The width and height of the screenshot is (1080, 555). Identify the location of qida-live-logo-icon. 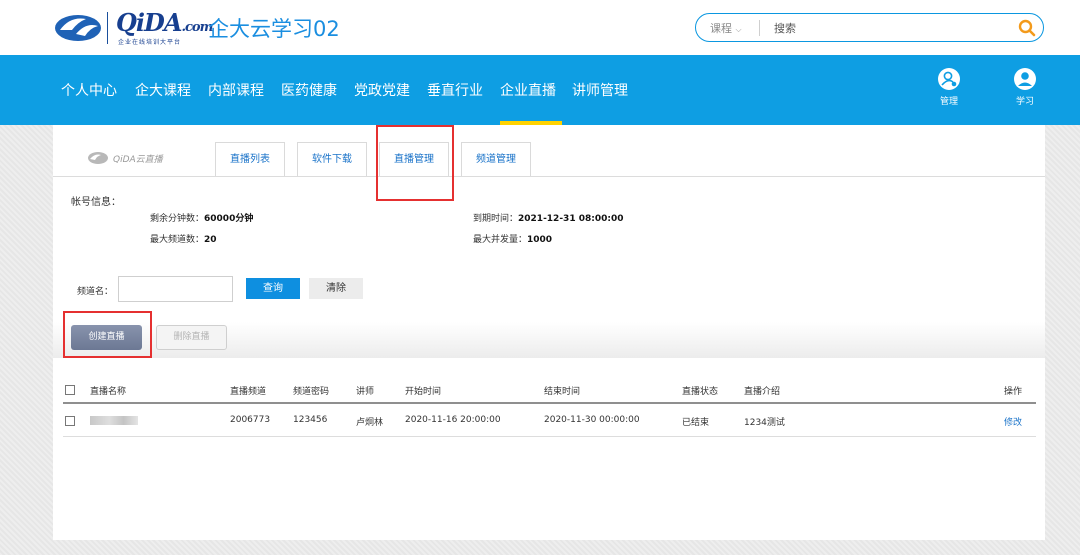
(98, 158).